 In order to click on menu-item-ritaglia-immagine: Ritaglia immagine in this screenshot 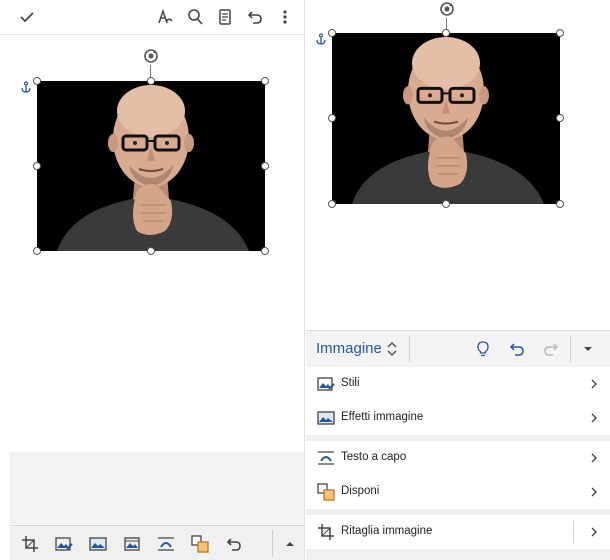, I will do `click(458, 532)`.